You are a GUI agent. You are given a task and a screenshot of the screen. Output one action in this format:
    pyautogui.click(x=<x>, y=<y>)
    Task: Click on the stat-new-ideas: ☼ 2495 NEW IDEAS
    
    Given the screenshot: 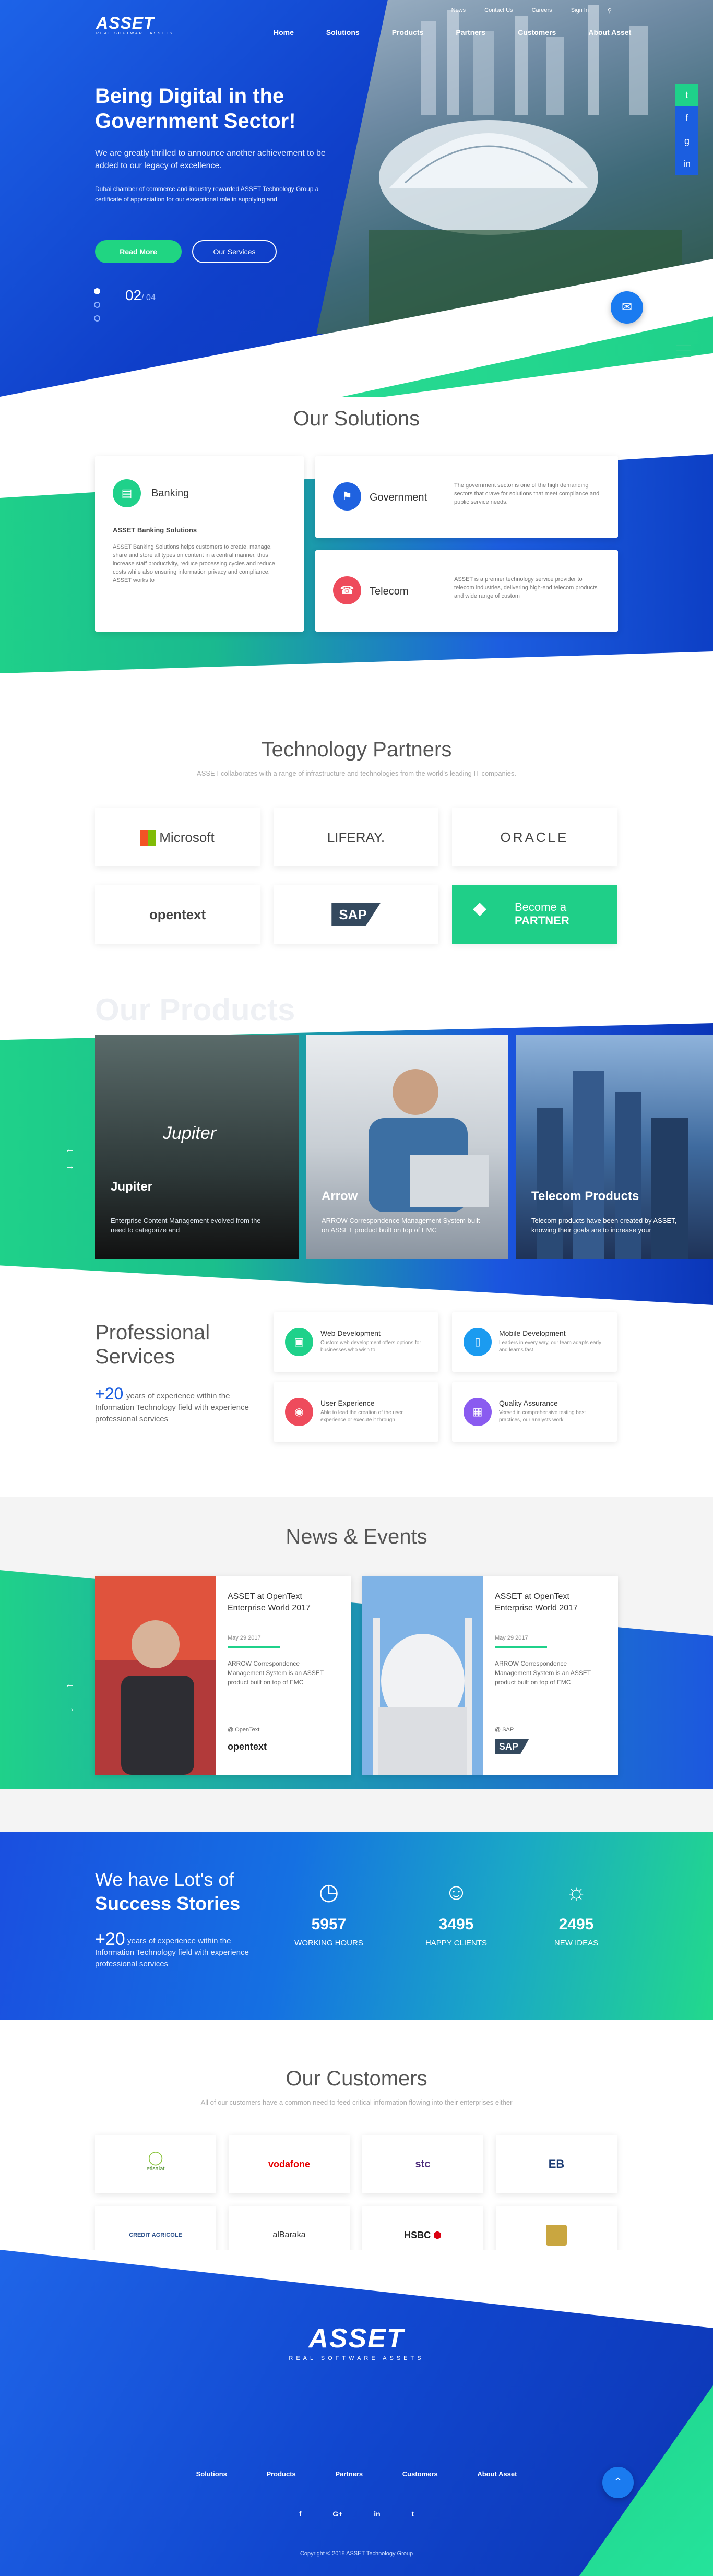 What is the action you would take?
    pyautogui.click(x=576, y=1913)
    